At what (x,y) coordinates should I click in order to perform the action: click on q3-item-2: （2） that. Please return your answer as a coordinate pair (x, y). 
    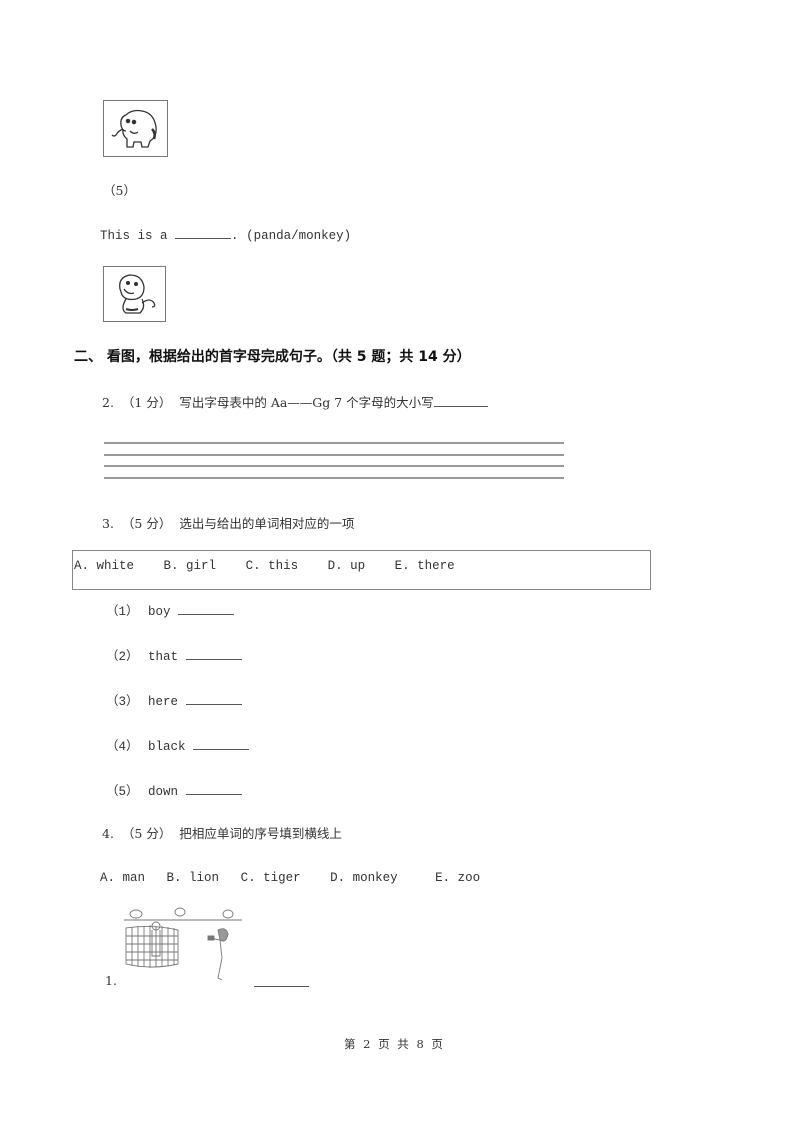
    Looking at the image, I should click on (174, 654).